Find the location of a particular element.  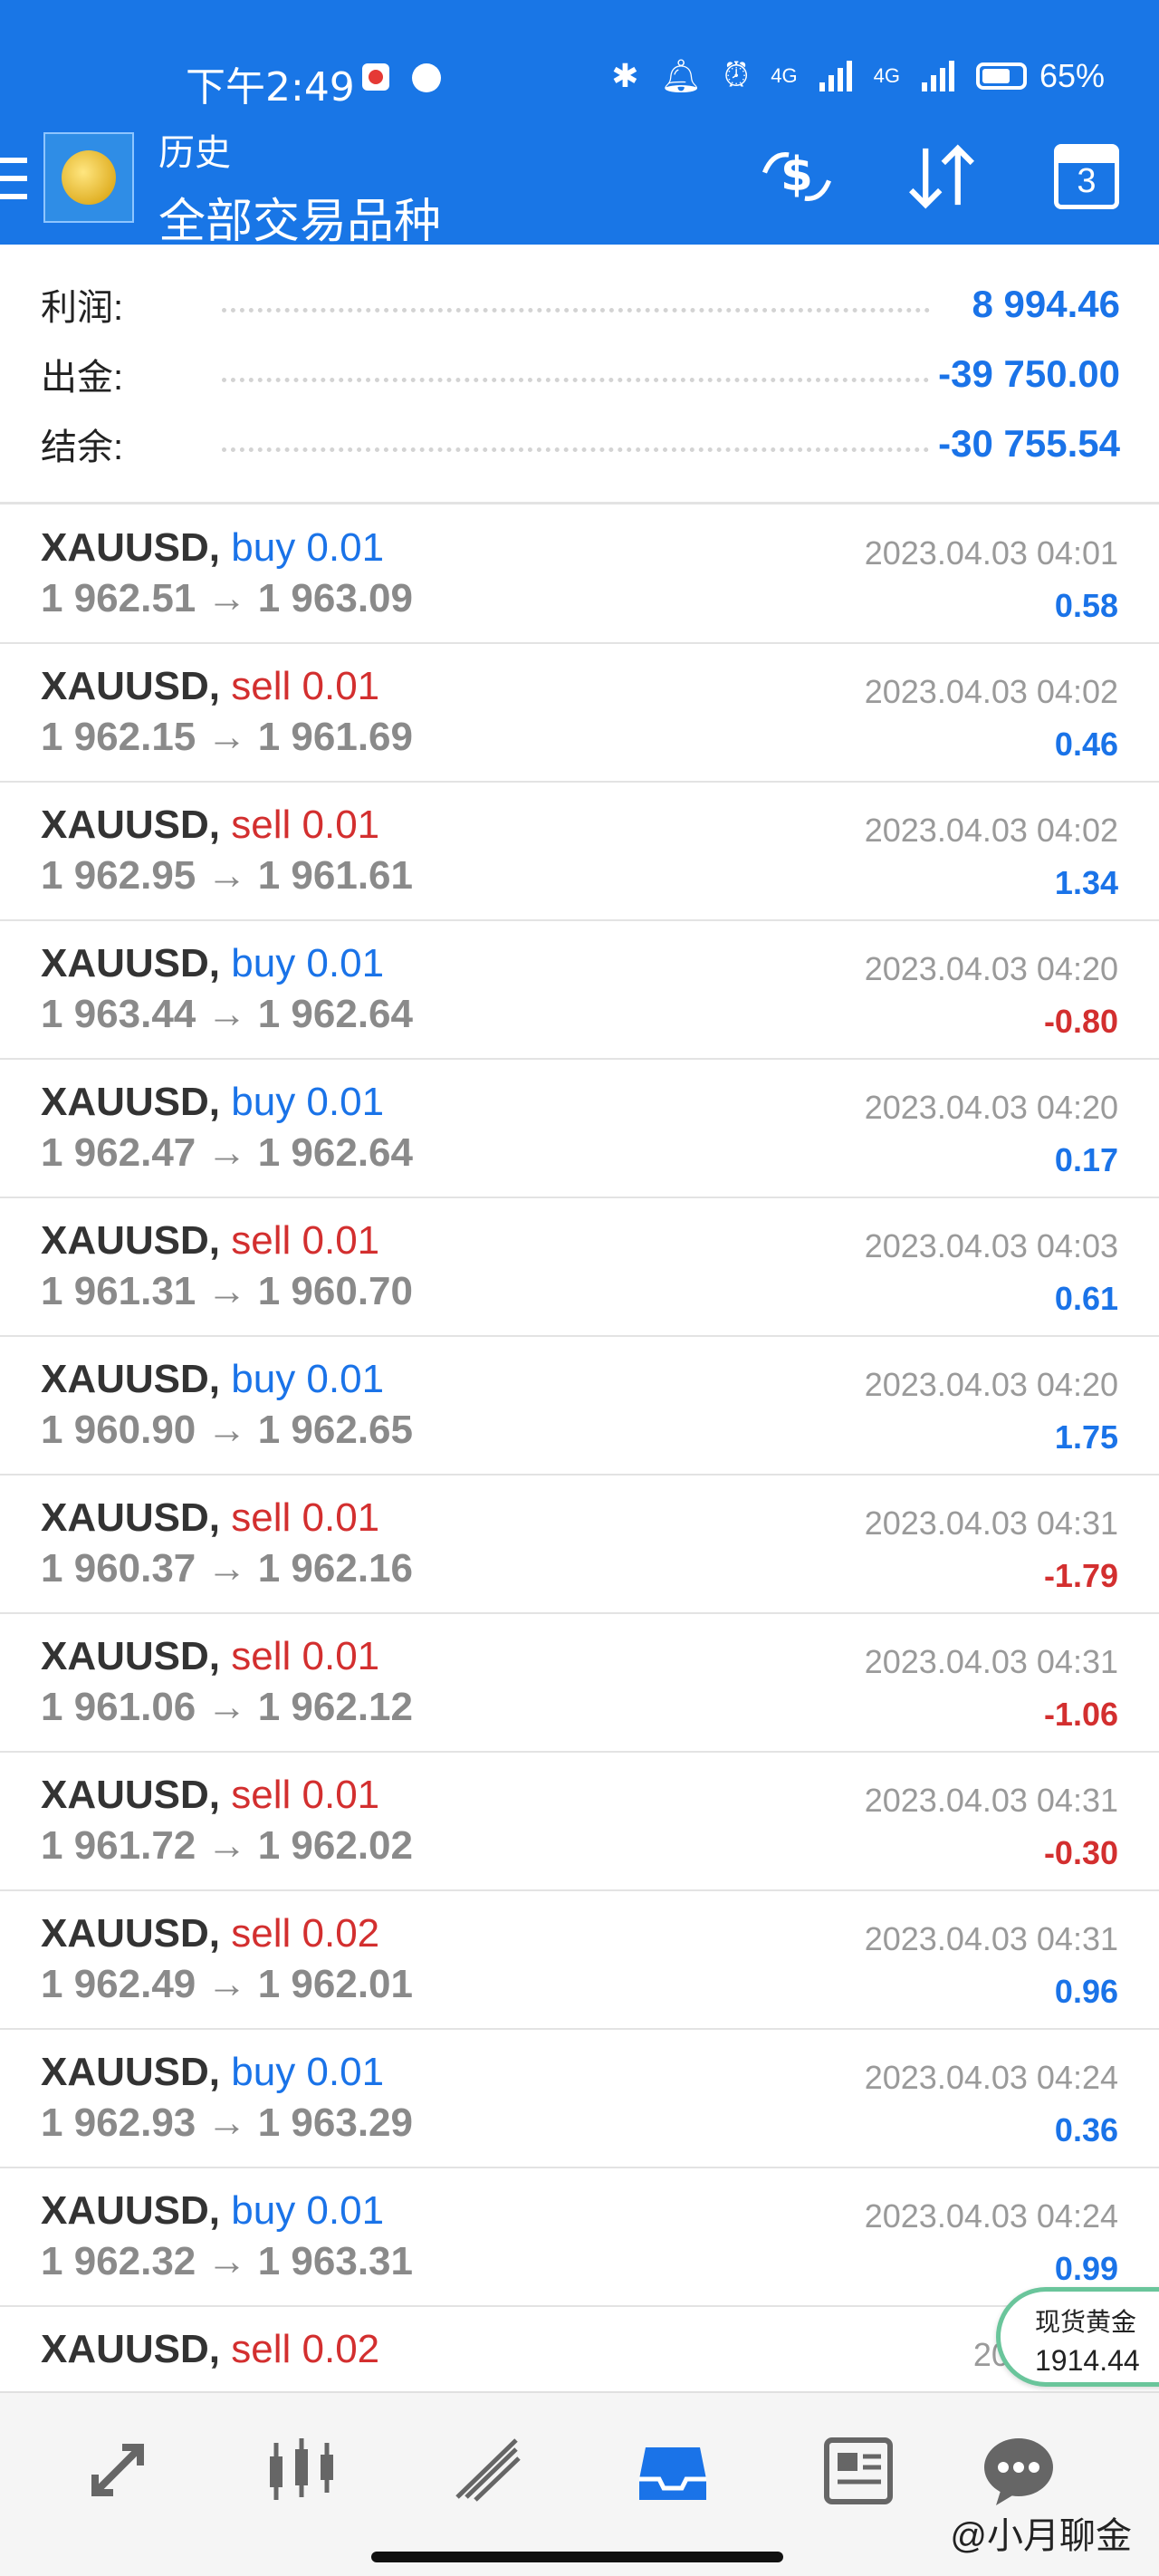

chat-icon is located at coordinates (1019, 2471).